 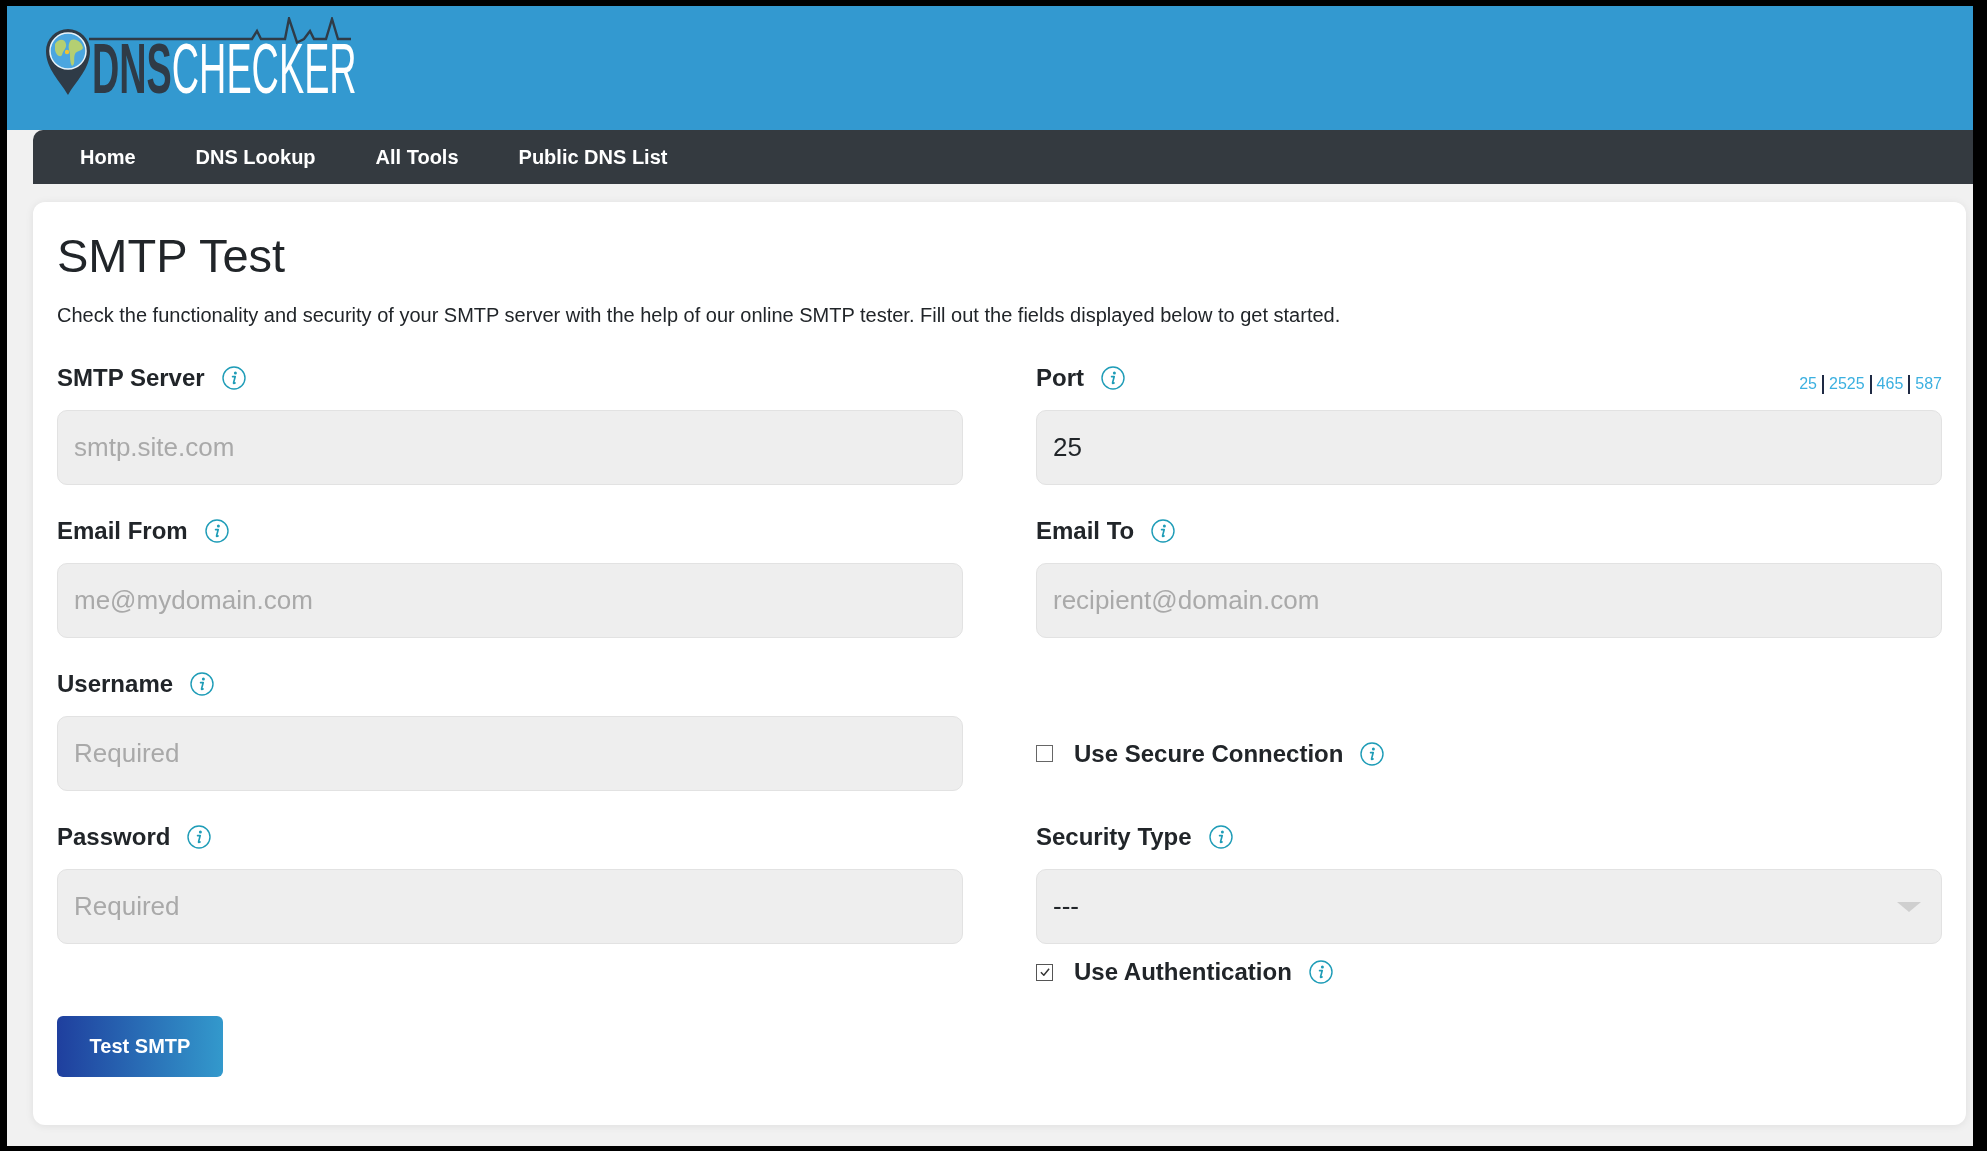 I want to click on submit-button: Test SMTP, so click(x=140, y=1046).